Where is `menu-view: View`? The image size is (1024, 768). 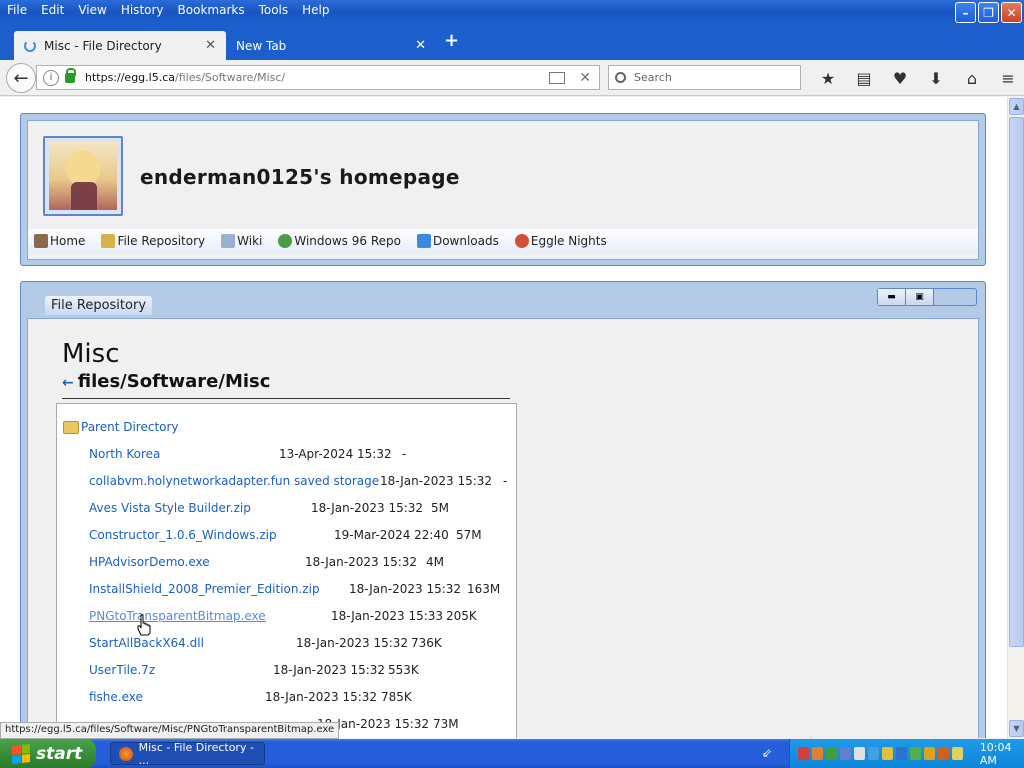
menu-view: View is located at coordinates (92, 11).